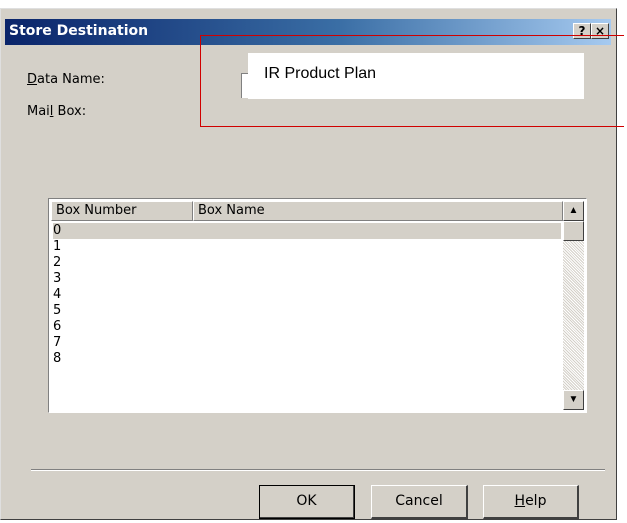 The image size is (627, 523). What do you see at coordinates (412, 126) in the screenshot?
I see `callout-line-bottom` at bounding box center [412, 126].